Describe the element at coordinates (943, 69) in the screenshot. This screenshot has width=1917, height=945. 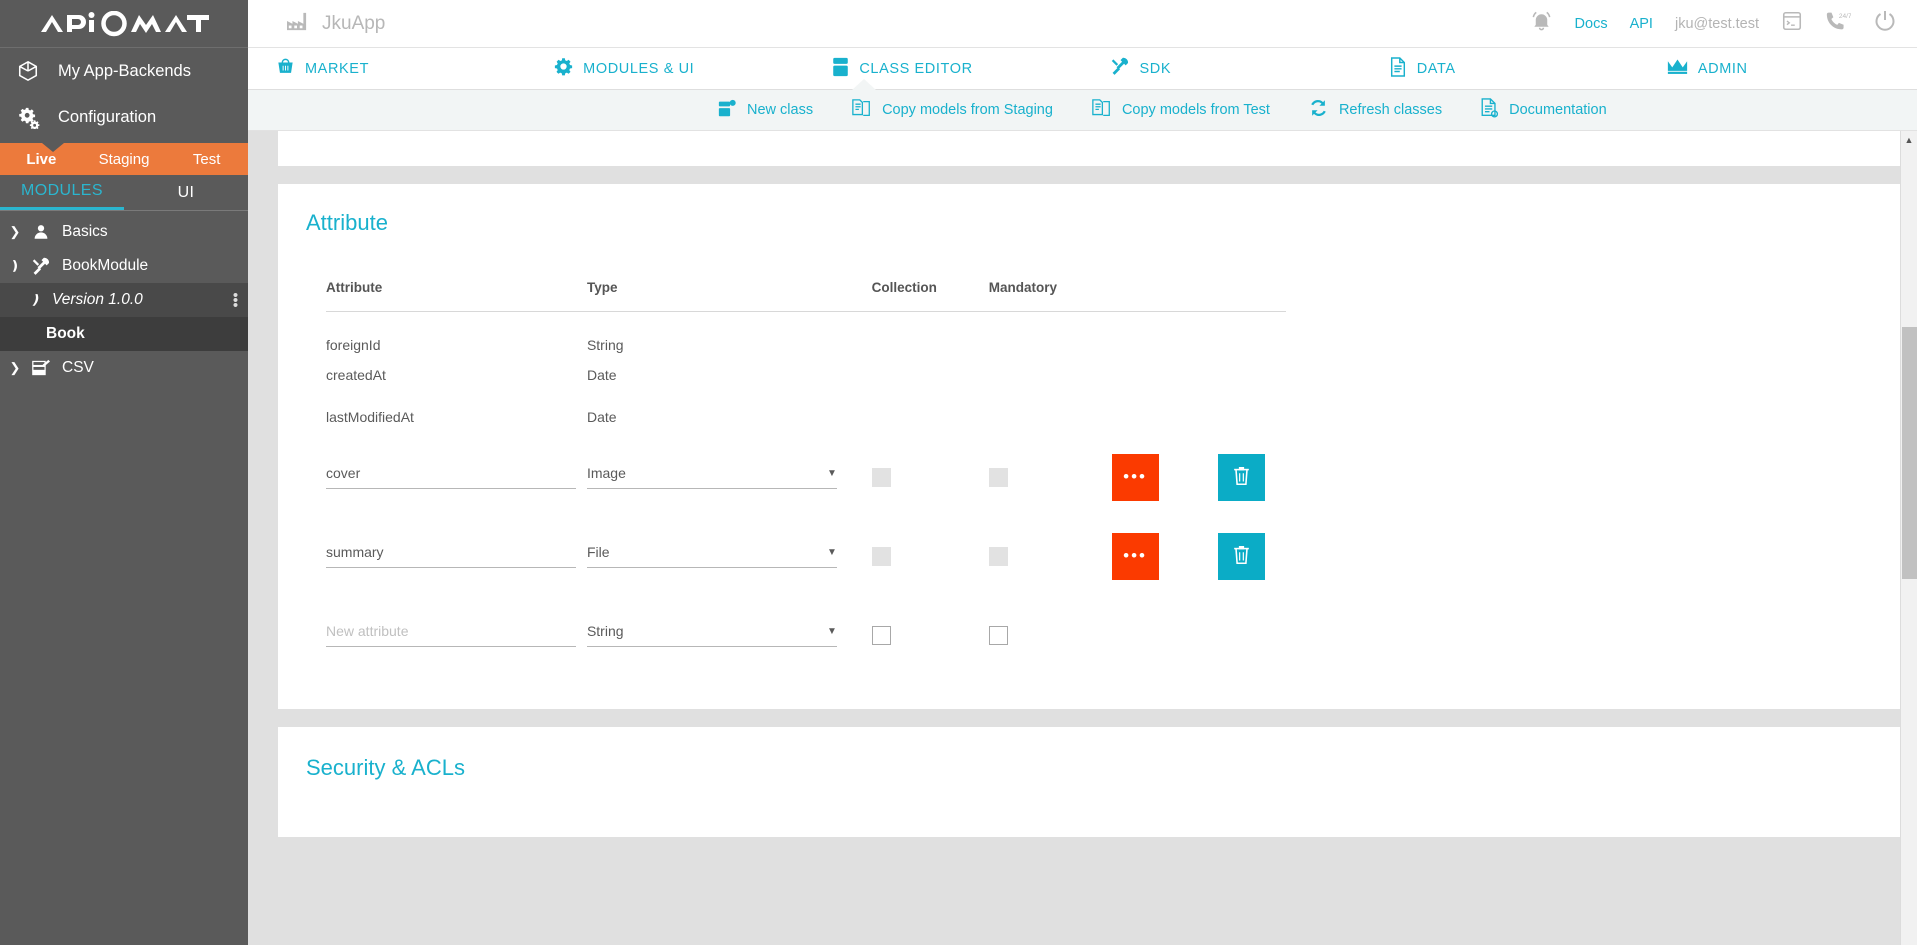
I see `nav-class-editor: CLASS EDITOR` at that location.